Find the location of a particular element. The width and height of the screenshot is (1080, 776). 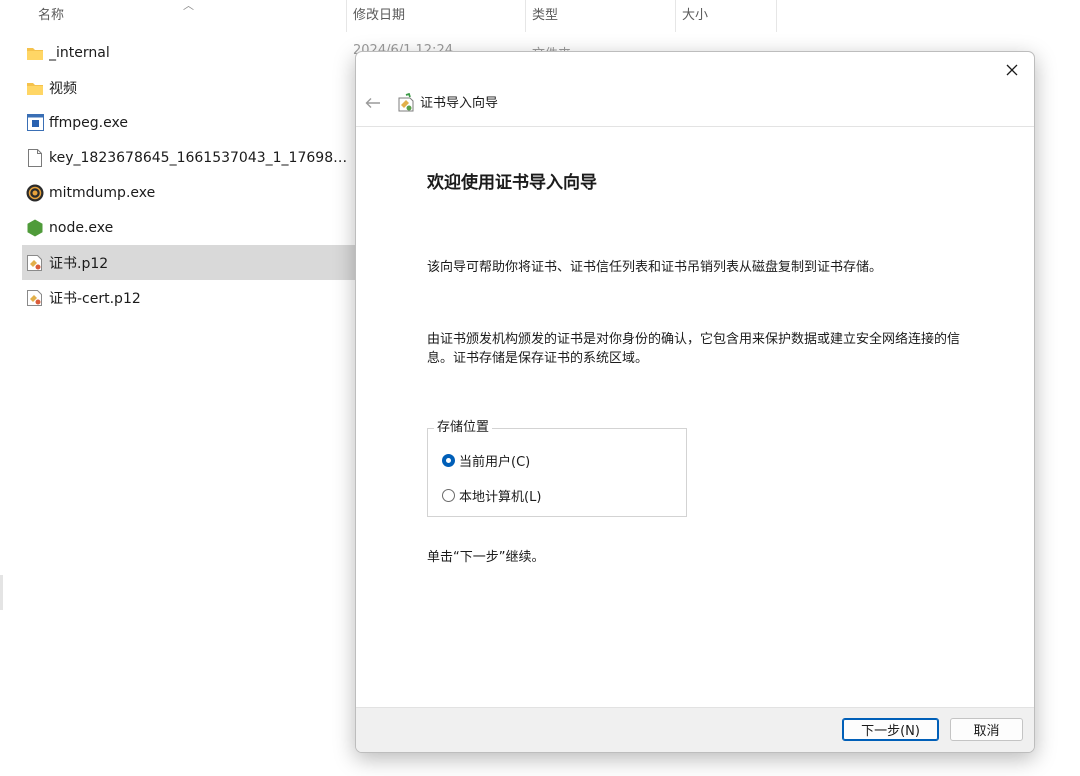

back-arrow-icon is located at coordinates (372, 103).